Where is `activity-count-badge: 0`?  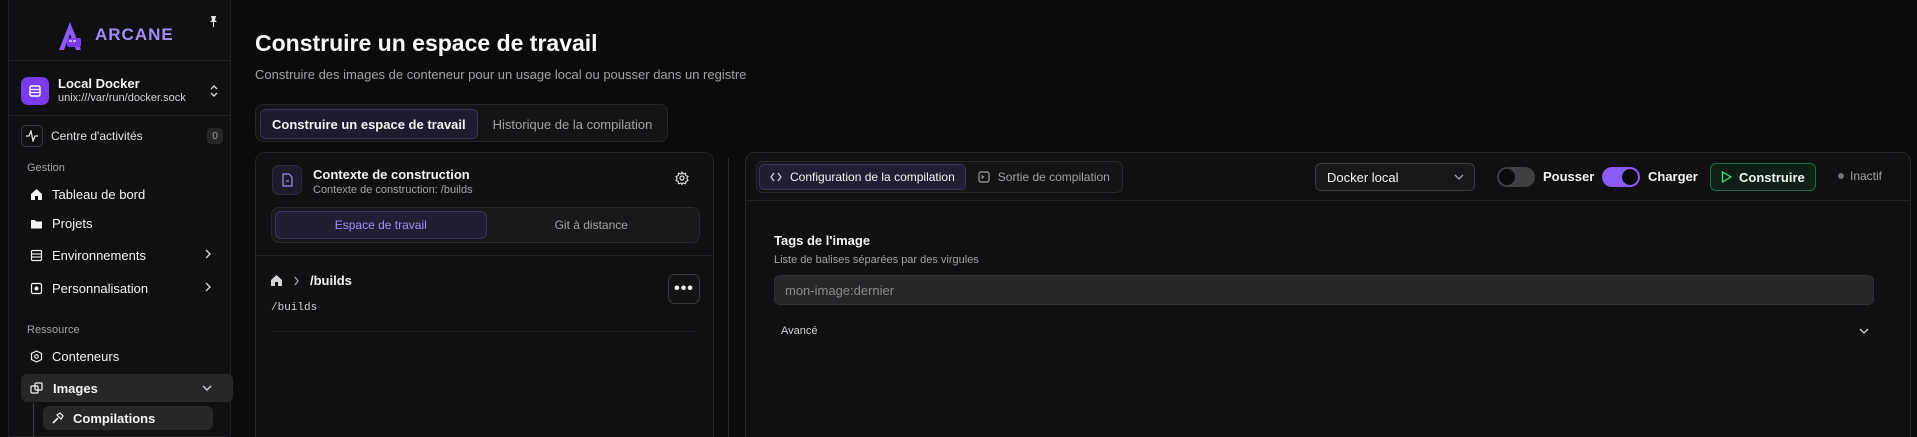 activity-count-badge: 0 is located at coordinates (215, 136).